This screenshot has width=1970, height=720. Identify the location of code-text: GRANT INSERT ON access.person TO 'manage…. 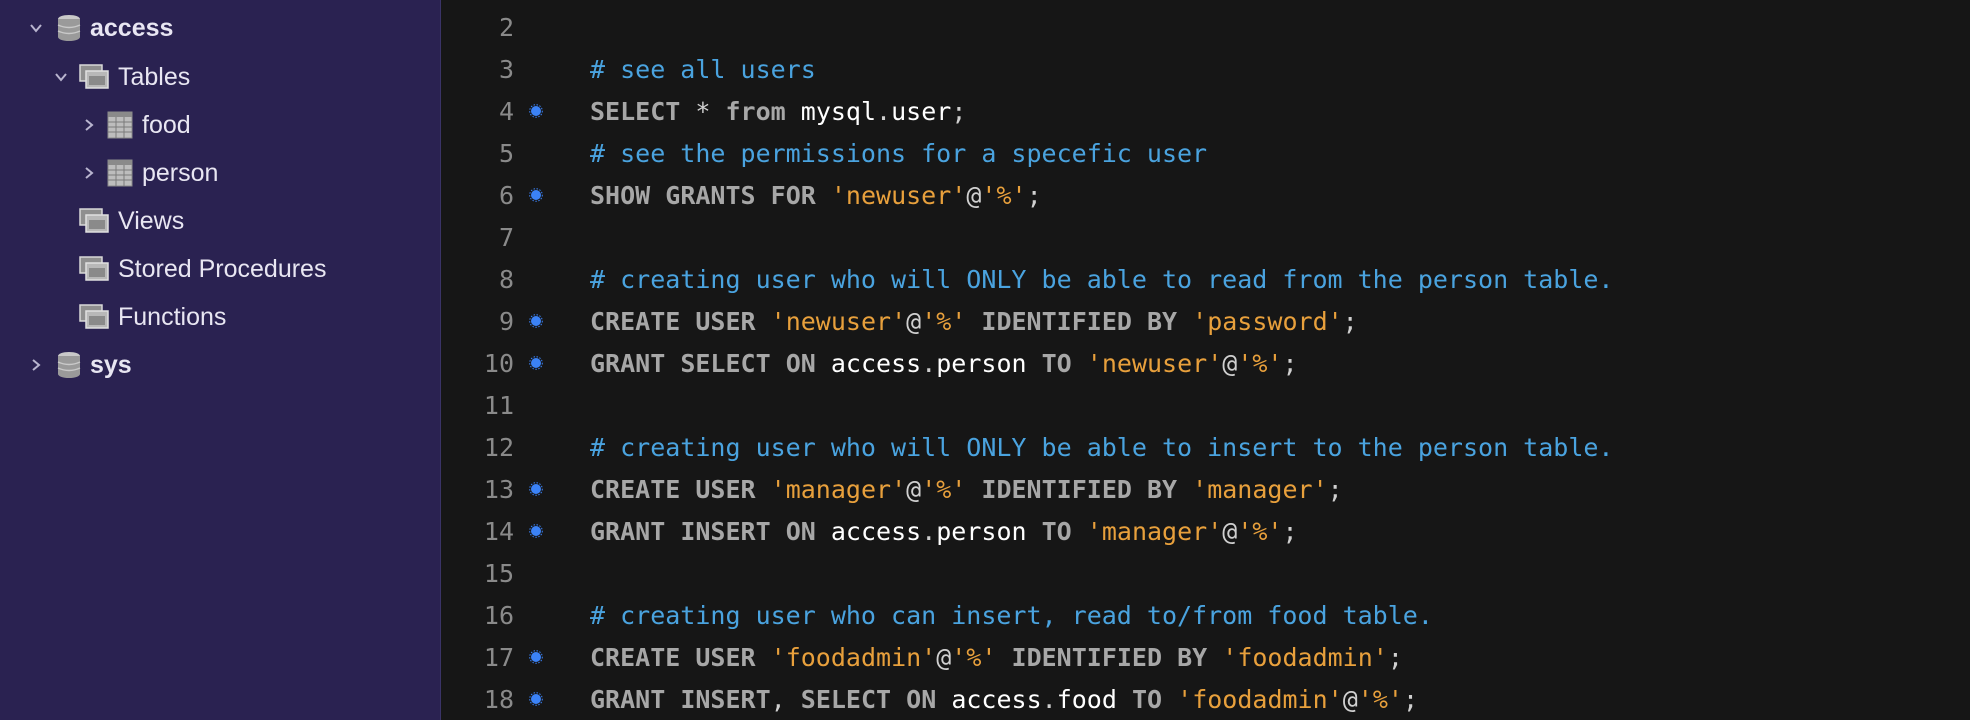
(944, 531).